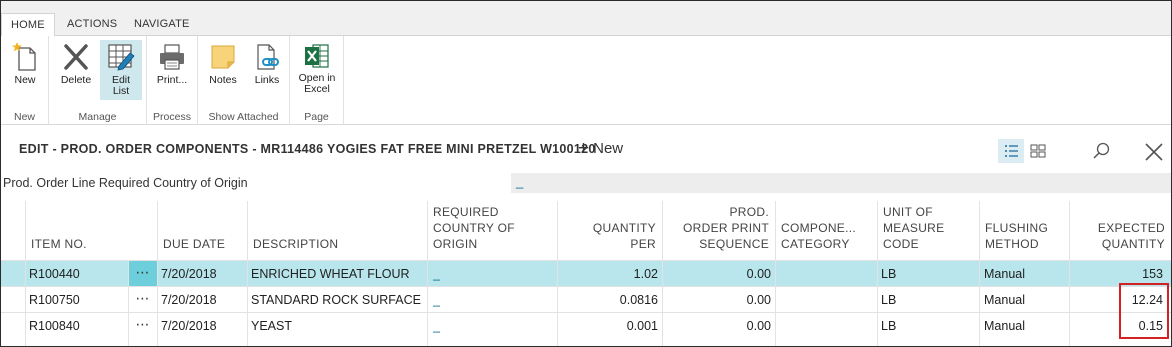 The image size is (1172, 347). What do you see at coordinates (28, 25) in the screenshot?
I see `tab-home: HOME` at bounding box center [28, 25].